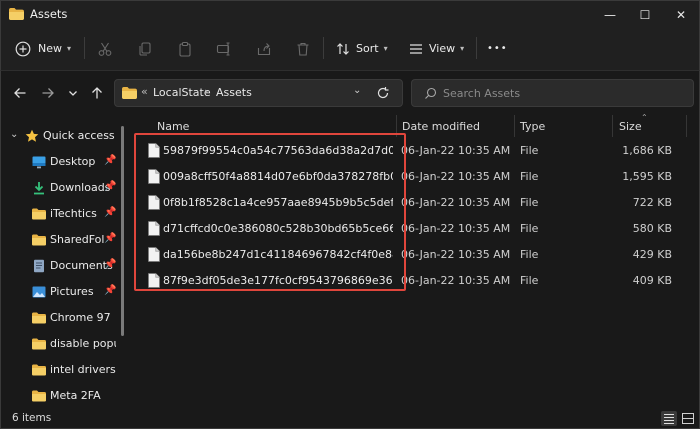 The height and width of the screenshot is (429, 700). Describe the element at coordinates (39, 266) in the screenshot. I see `document-icon` at that location.